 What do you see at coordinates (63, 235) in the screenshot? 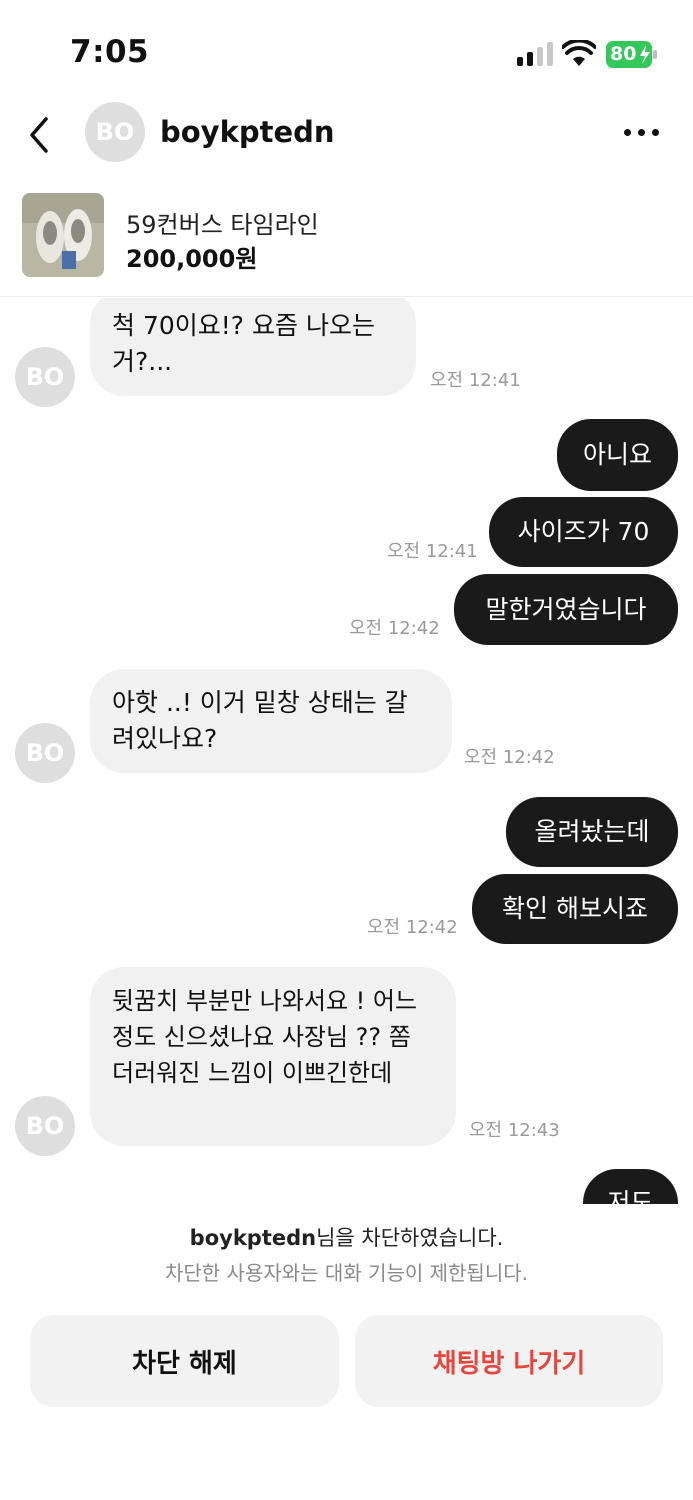
I see `product-image` at bounding box center [63, 235].